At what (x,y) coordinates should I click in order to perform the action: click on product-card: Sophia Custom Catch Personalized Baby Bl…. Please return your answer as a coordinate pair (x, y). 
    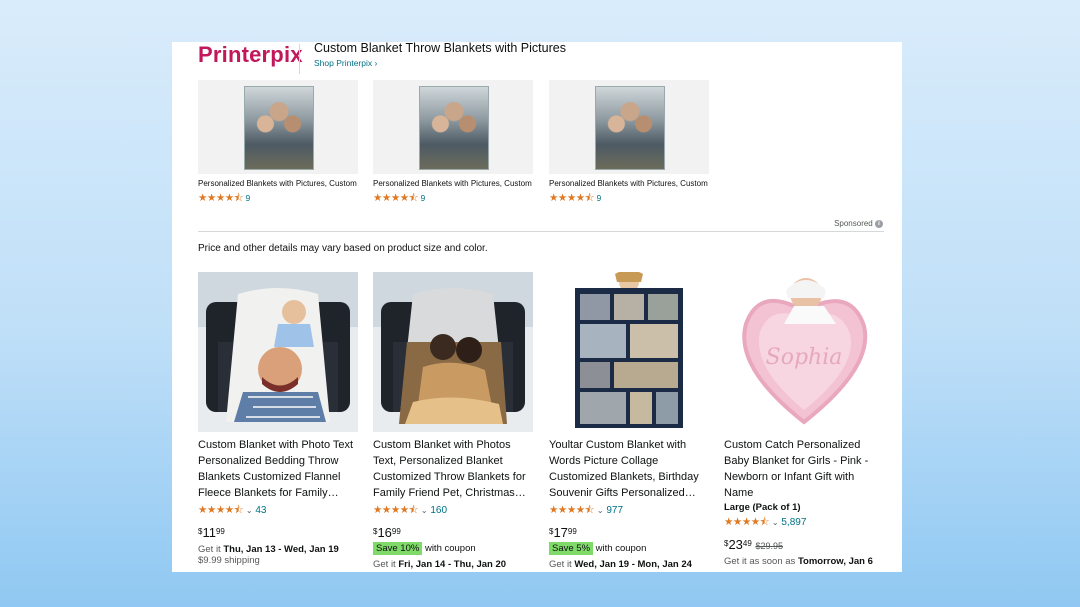
    Looking at the image, I should click on (804, 419).